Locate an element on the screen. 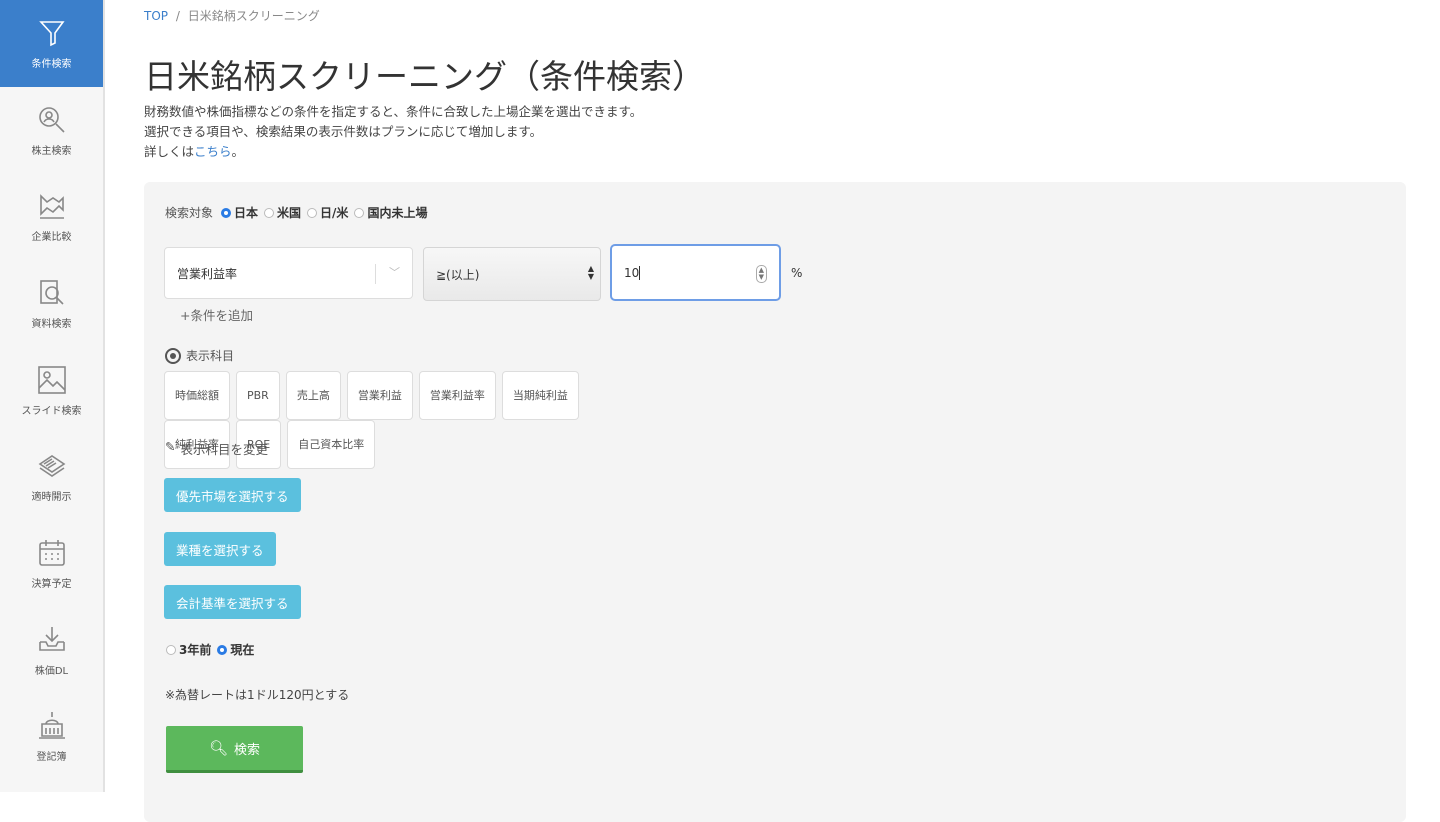 This screenshot has width=1440, height=822. search-target-label: 検索対象 is located at coordinates (189, 213).